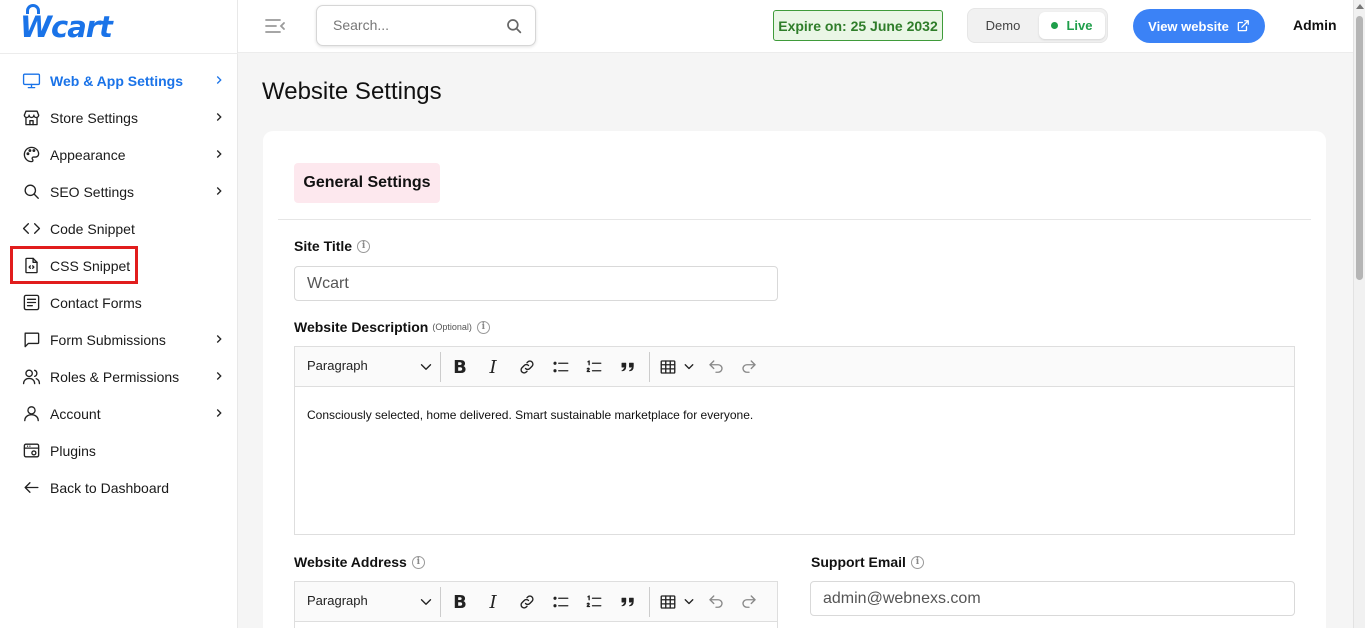  Describe the element at coordinates (119, 487) in the screenshot. I see `sidebar-item-back-to-dashboard: Back to Dashboard` at that location.